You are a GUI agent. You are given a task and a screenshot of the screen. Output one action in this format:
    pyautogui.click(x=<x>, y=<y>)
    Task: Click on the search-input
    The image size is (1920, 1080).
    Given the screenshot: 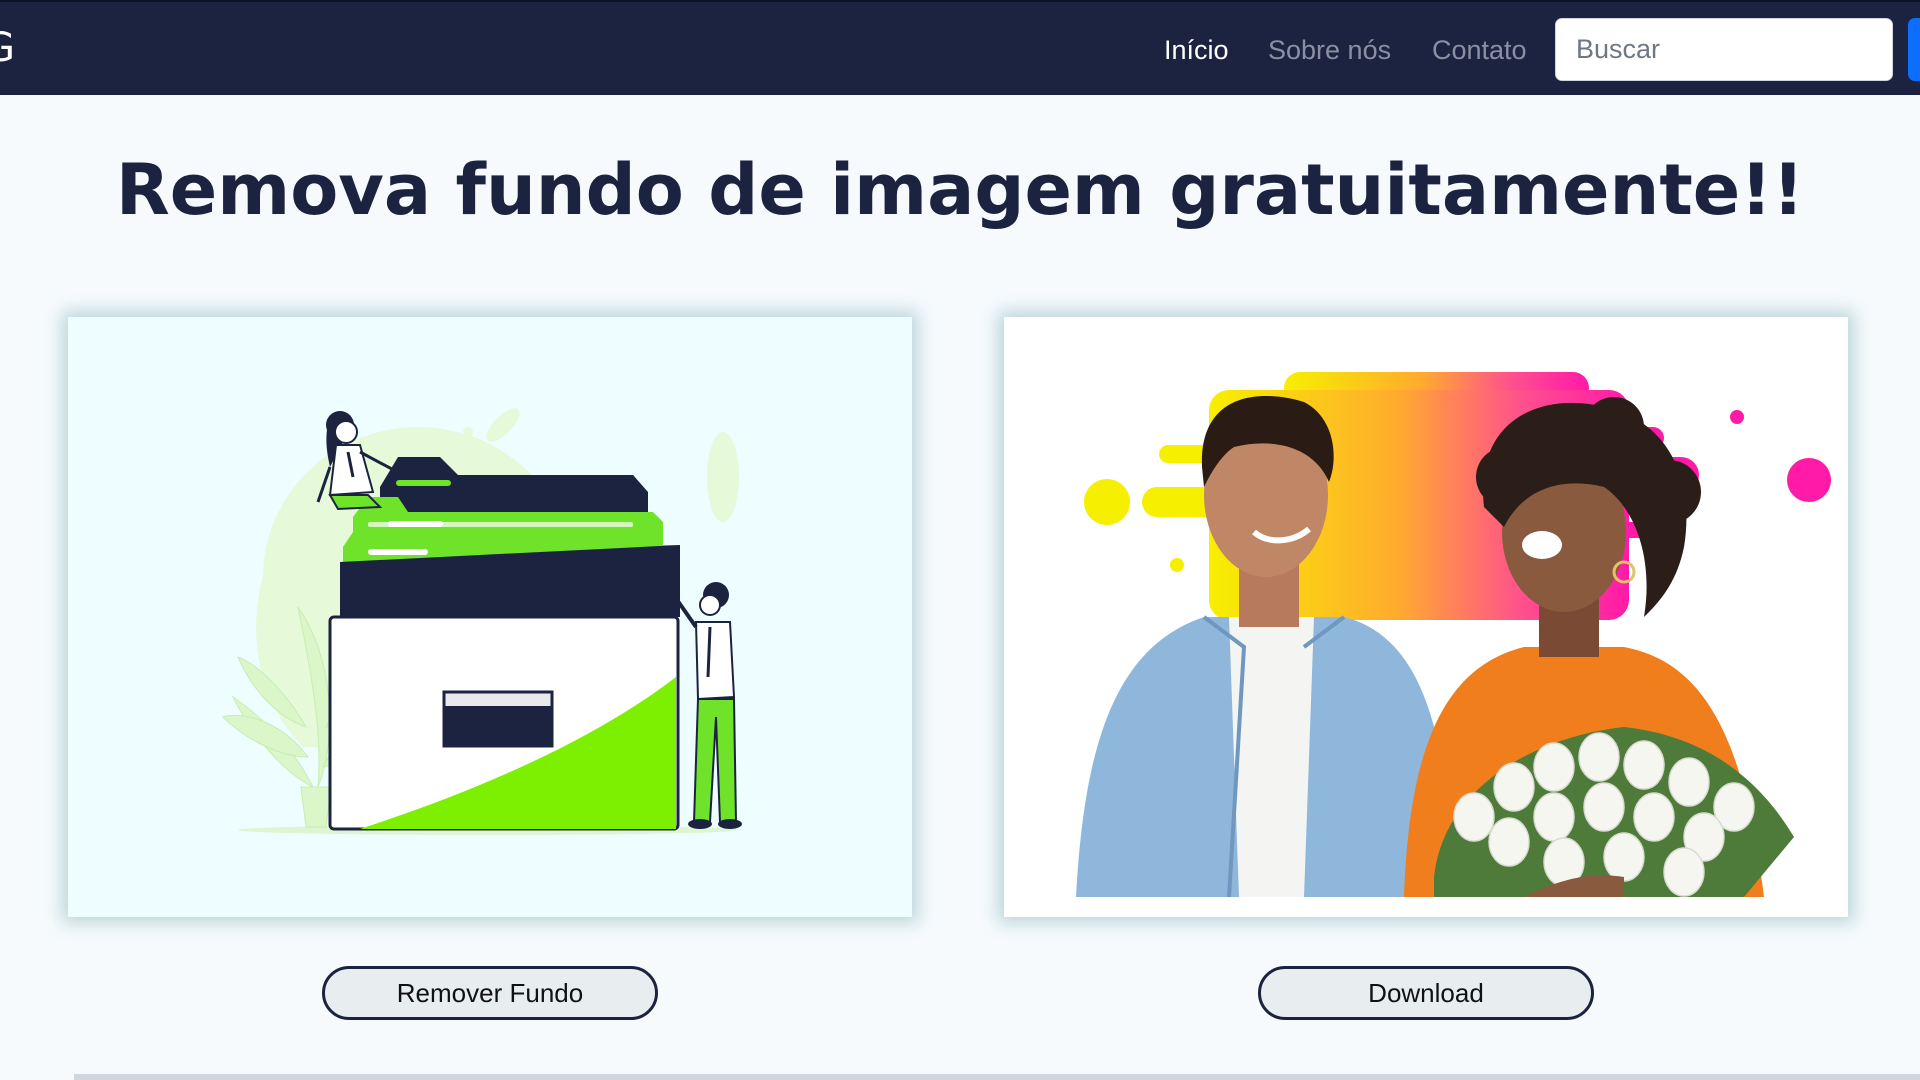 What is the action you would take?
    pyautogui.click(x=1724, y=49)
    